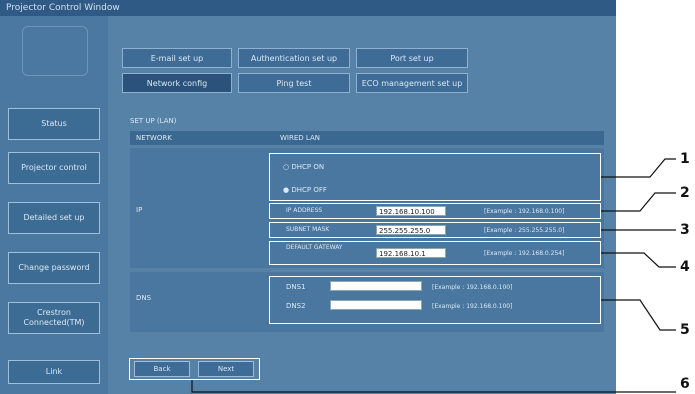 This screenshot has height=394, width=695. Describe the element at coordinates (685, 159) in the screenshot. I see `callout-1: 1` at that location.